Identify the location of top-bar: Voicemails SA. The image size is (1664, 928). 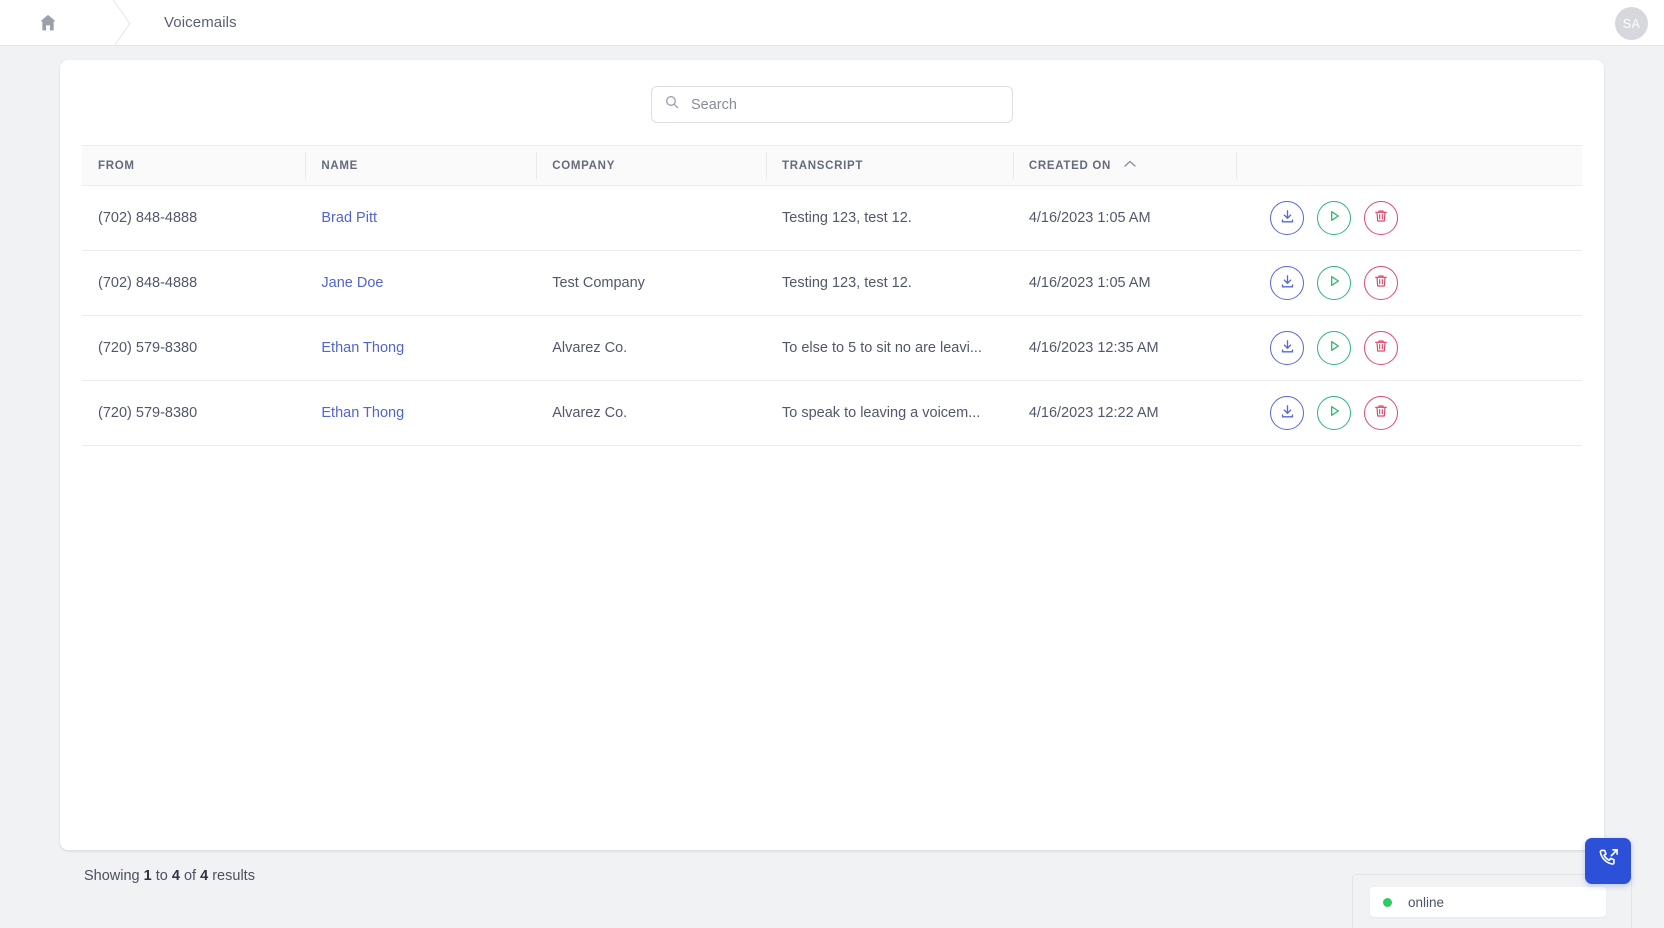
(832, 23).